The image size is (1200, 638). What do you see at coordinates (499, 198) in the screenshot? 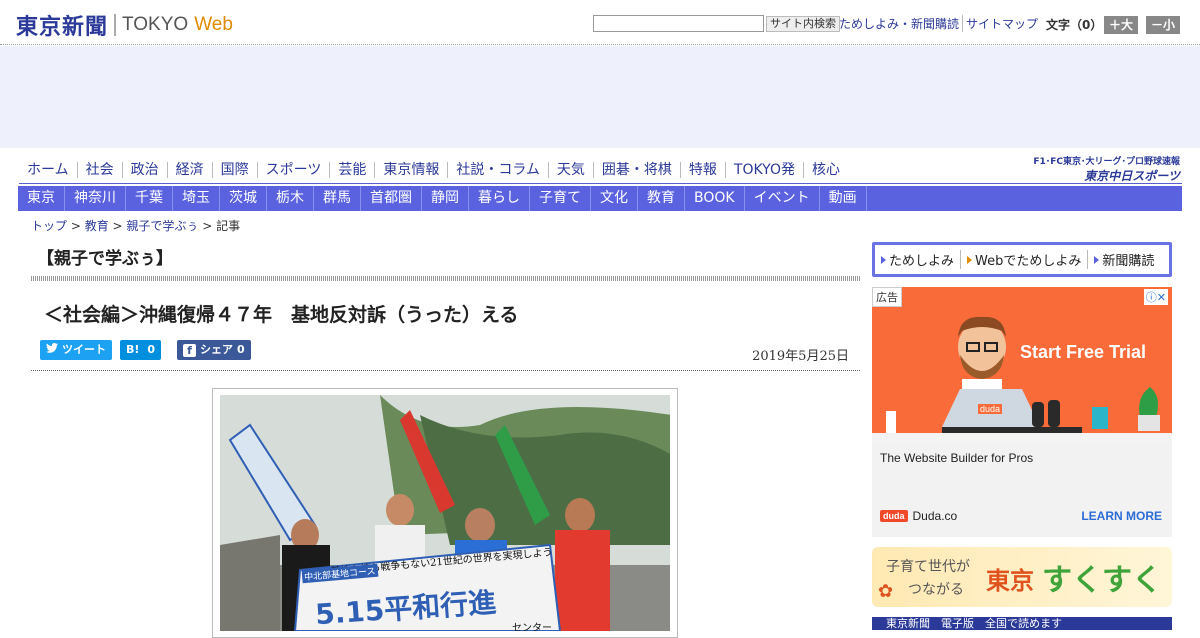
I see `nav2-item-living: 暮らし` at bounding box center [499, 198].